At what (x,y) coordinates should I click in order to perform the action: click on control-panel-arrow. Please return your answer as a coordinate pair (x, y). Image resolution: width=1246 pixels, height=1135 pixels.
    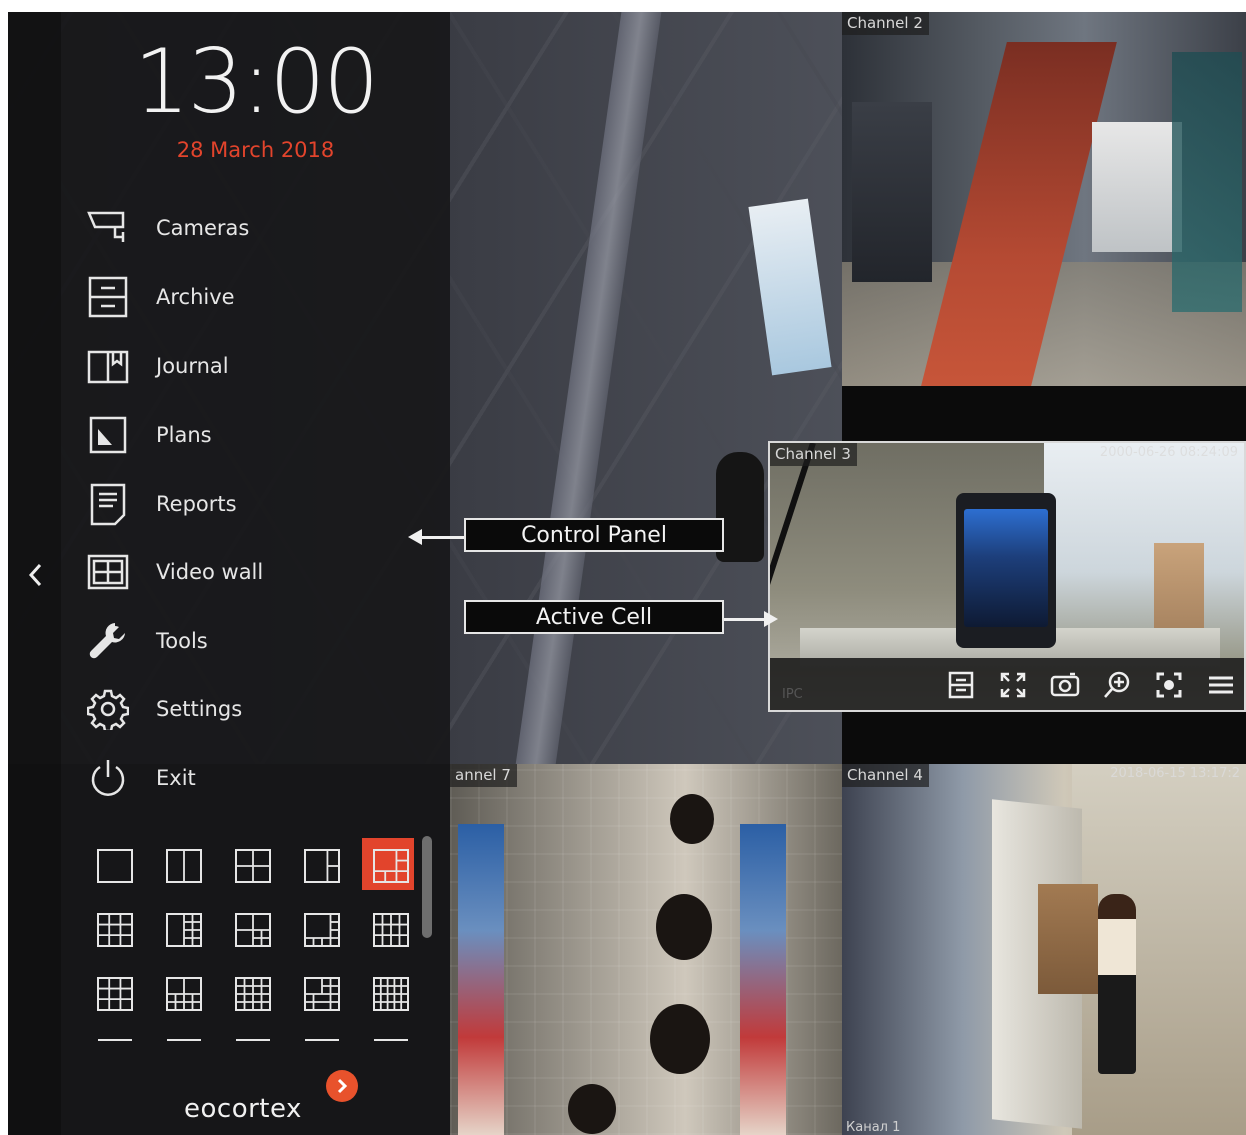
    Looking at the image, I should click on (436, 537).